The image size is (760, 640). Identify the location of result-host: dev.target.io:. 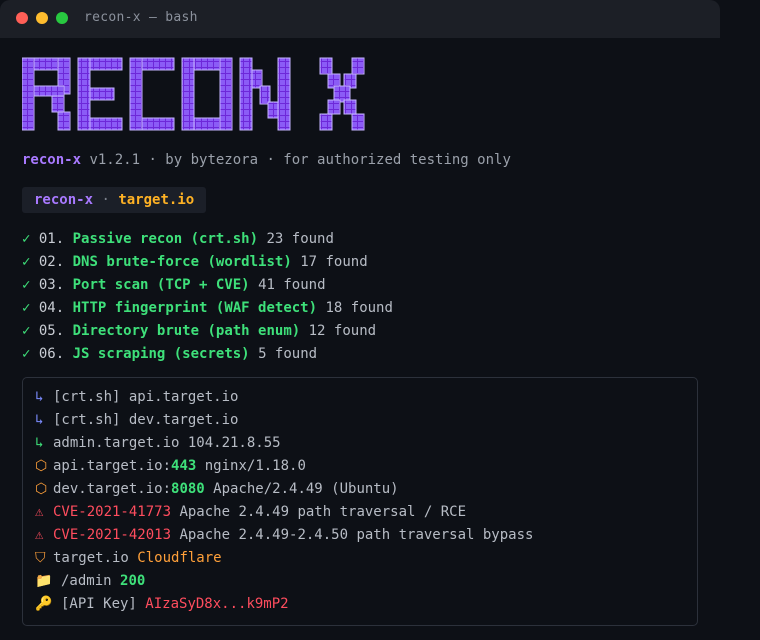
(112, 489).